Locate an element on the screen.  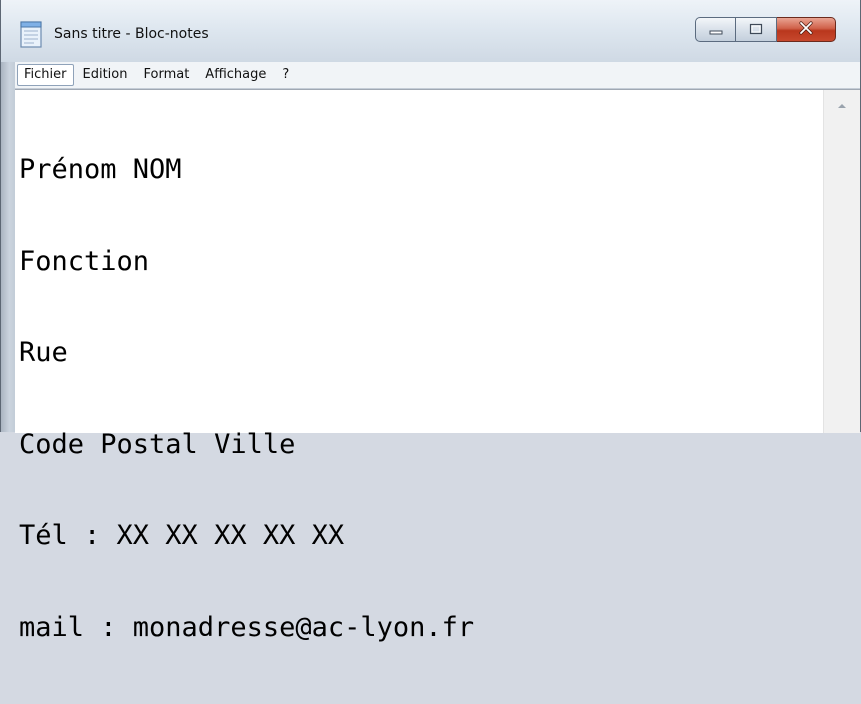
scroll-up-arrow-icon is located at coordinates (842, 104).